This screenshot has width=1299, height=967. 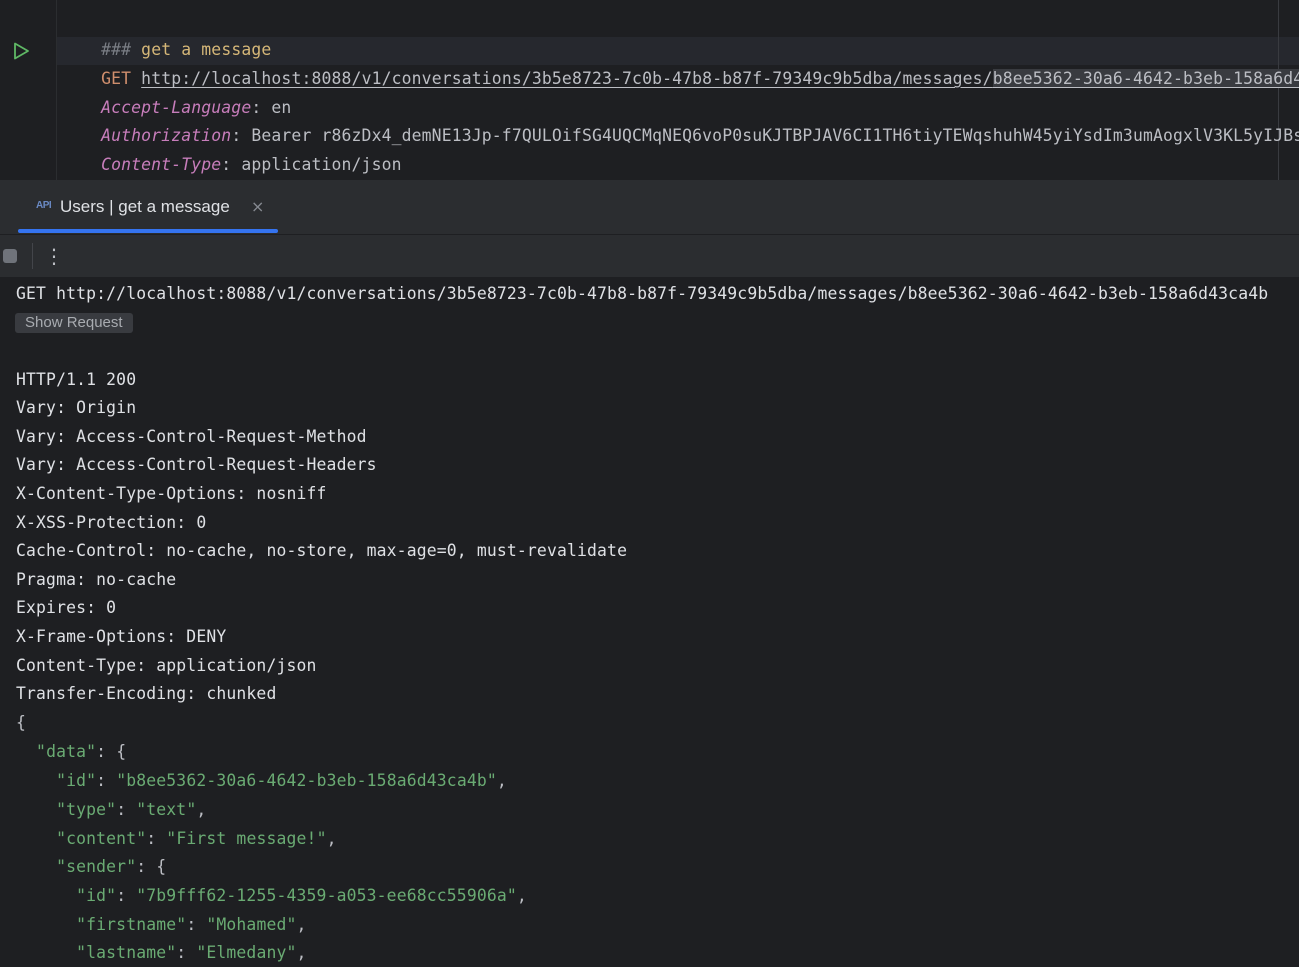 What do you see at coordinates (166, 809) in the screenshot?
I see `json-value: "text"` at bounding box center [166, 809].